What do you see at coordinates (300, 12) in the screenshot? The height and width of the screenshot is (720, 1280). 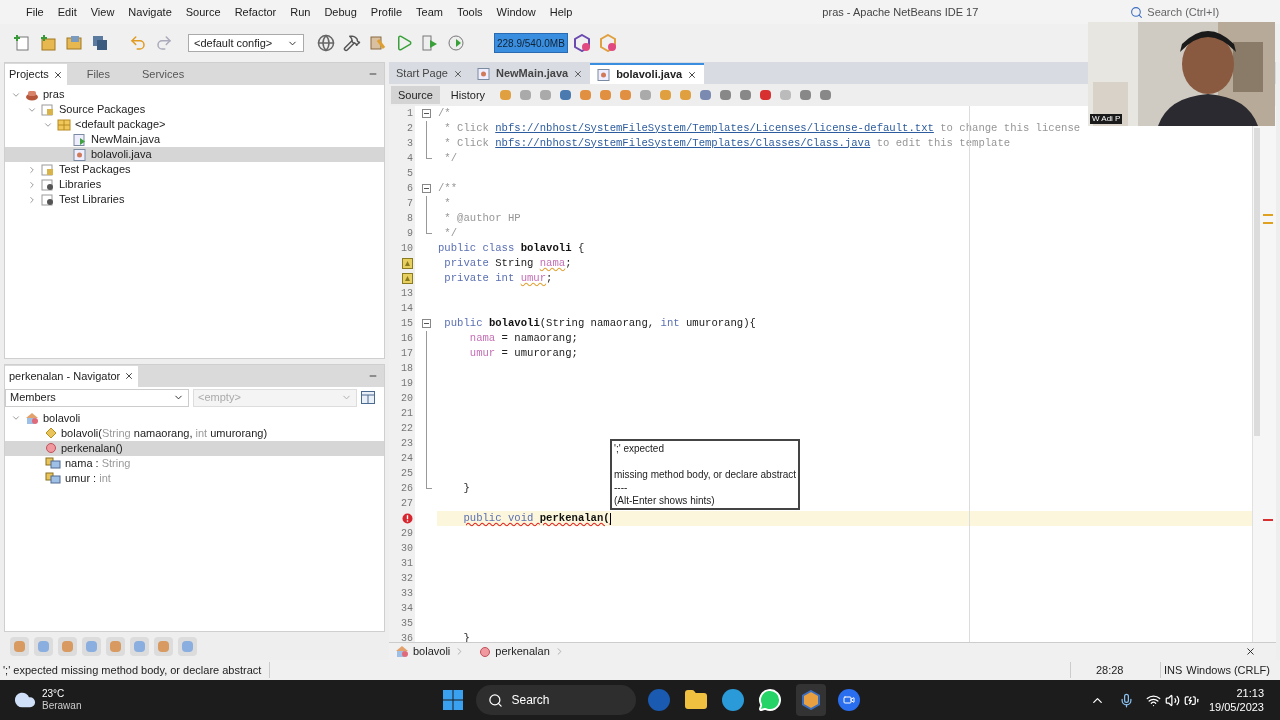 I see `menu-item: Run` at bounding box center [300, 12].